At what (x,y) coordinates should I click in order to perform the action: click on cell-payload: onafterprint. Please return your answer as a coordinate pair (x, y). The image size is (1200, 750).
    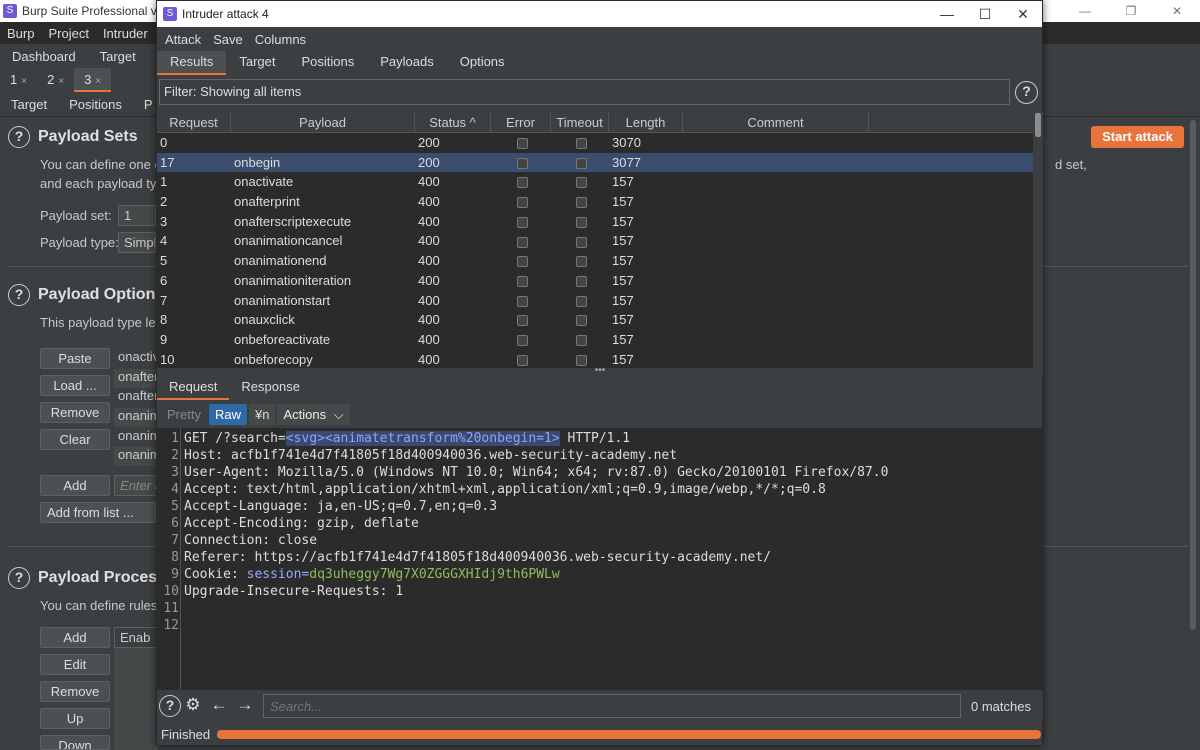
    Looking at the image, I should click on (267, 202).